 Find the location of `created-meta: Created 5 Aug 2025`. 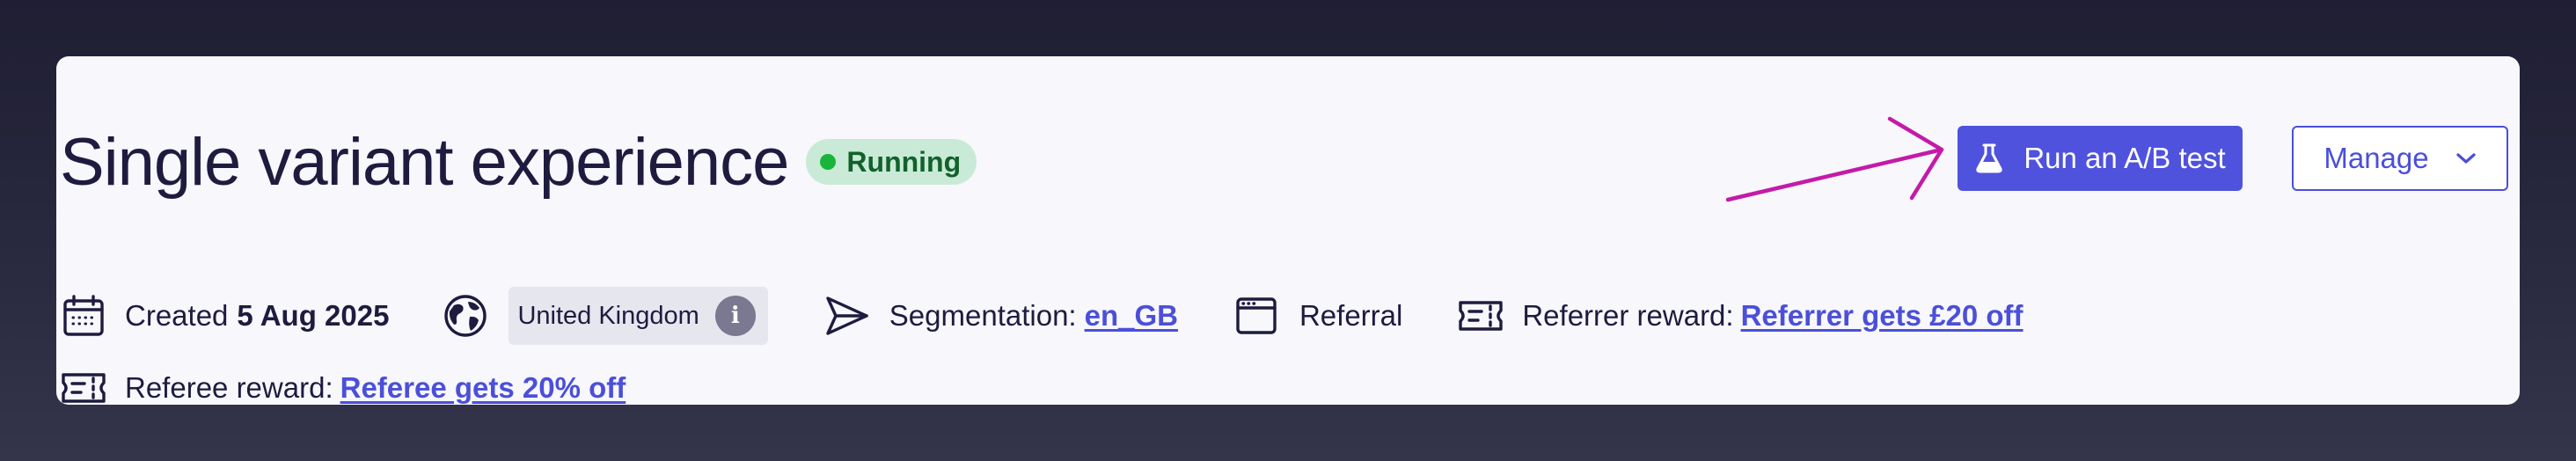

created-meta: Created 5 Aug 2025 is located at coordinates (224, 316).